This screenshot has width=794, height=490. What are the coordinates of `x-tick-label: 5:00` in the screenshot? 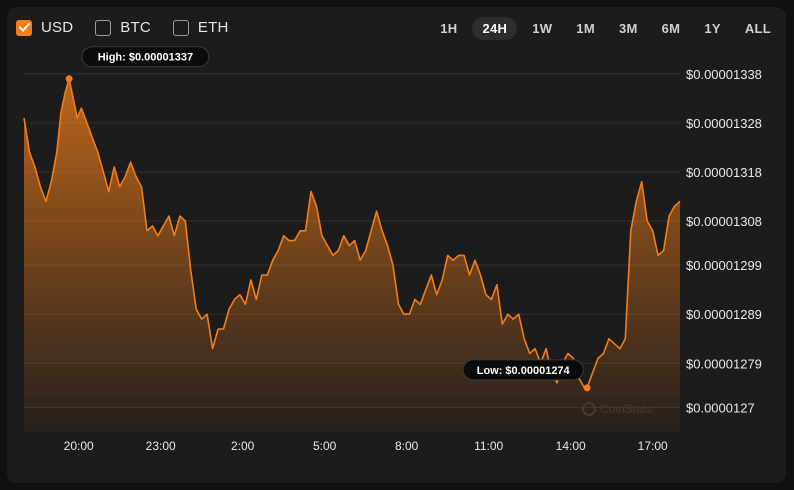 It's located at (325, 446).